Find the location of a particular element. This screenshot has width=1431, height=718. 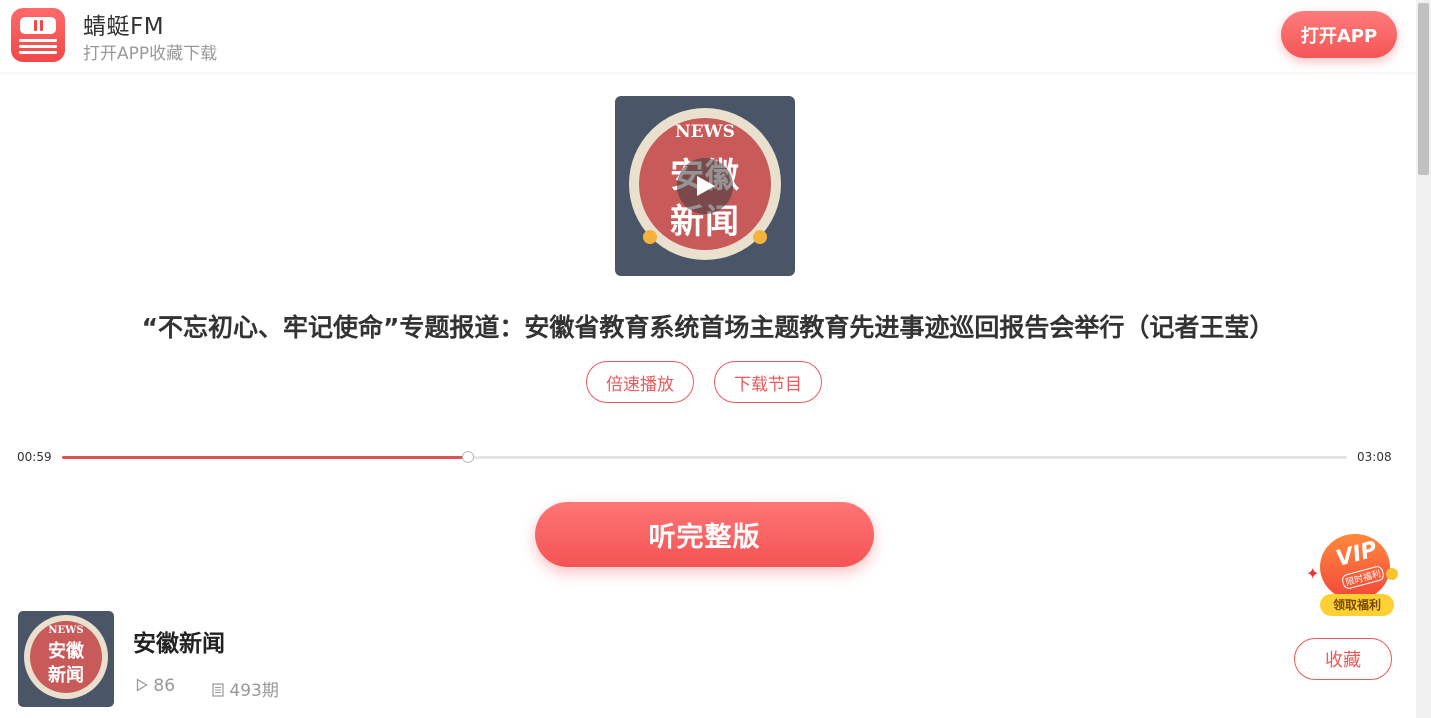

collect-button: 收藏 is located at coordinates (1343, 659).